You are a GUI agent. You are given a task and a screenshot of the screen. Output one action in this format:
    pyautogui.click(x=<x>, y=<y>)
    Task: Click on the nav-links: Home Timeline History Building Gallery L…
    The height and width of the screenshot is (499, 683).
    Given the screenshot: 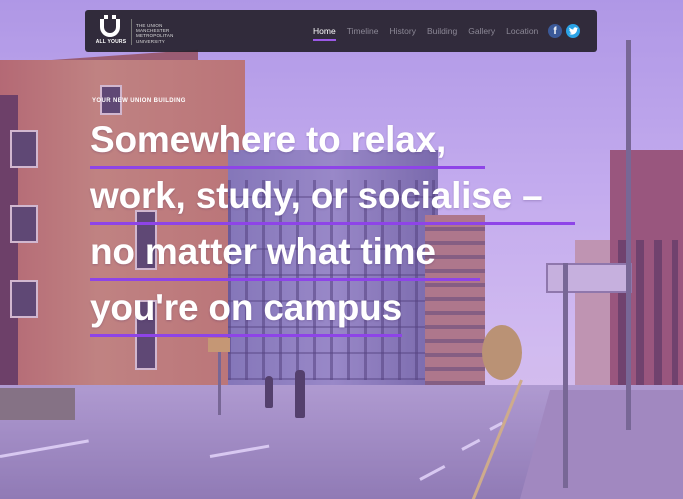 What is the action you would take?
    pyautogui.click(x=431, y=31)
    